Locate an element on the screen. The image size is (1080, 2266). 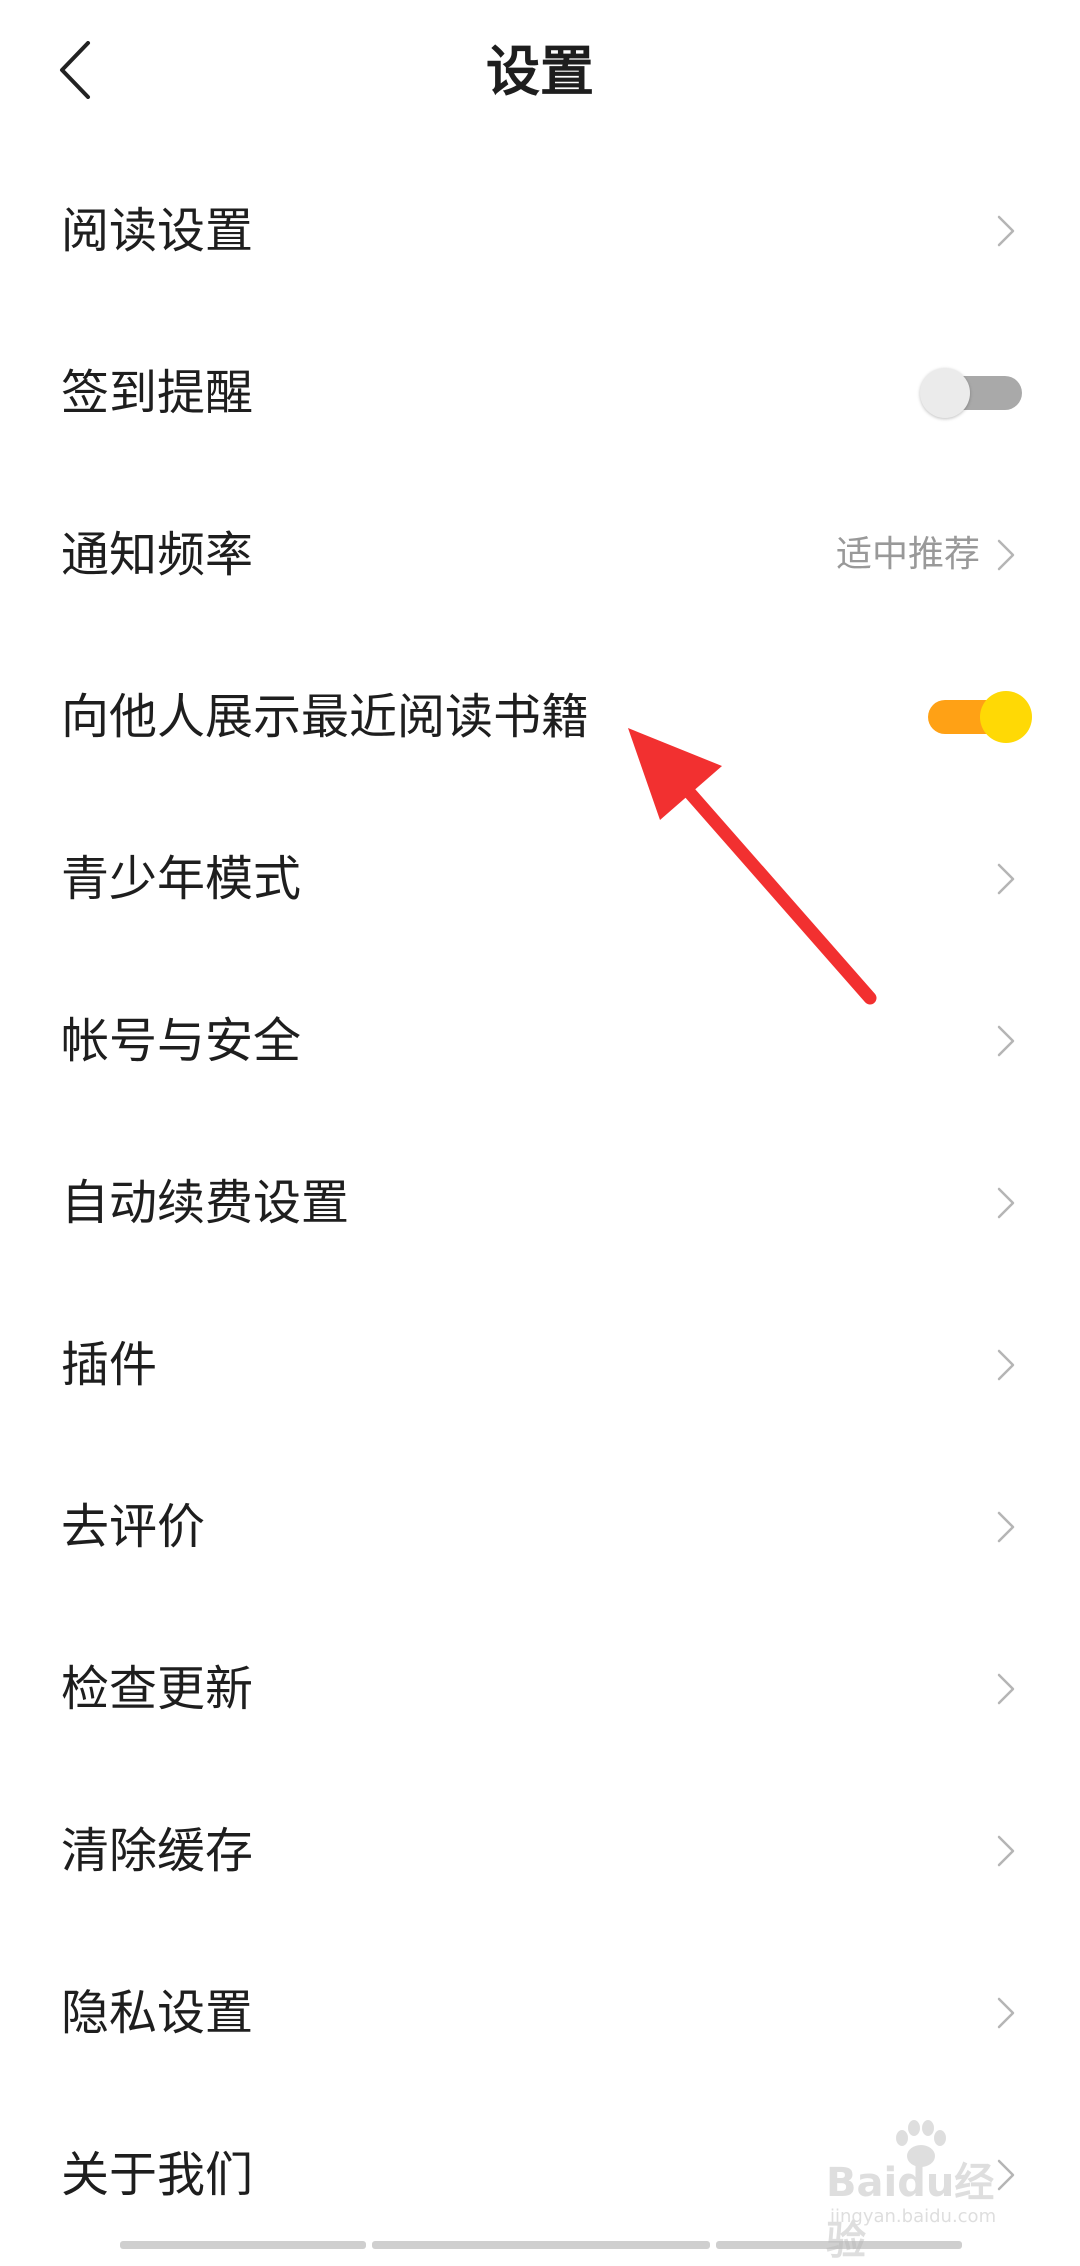
settings-item-rate: 去评价 is located at coordinates (540, 1527).